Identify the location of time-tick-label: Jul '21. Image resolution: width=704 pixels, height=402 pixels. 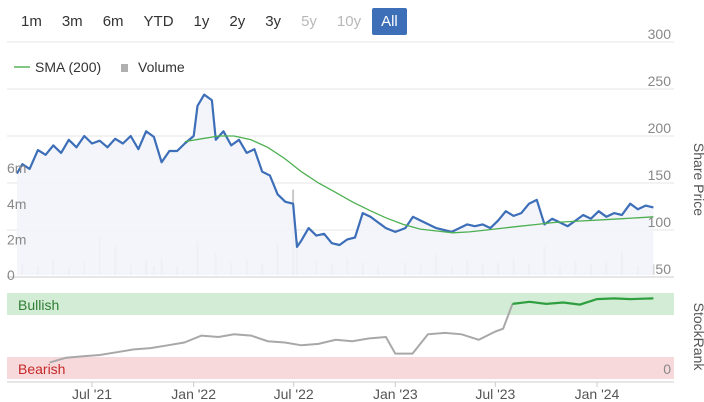
(92, 394).